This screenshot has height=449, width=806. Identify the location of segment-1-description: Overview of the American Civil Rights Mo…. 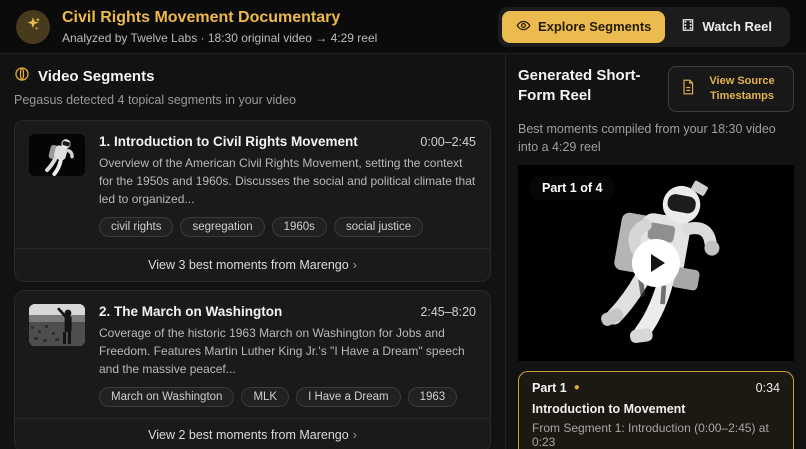
(287, 181).